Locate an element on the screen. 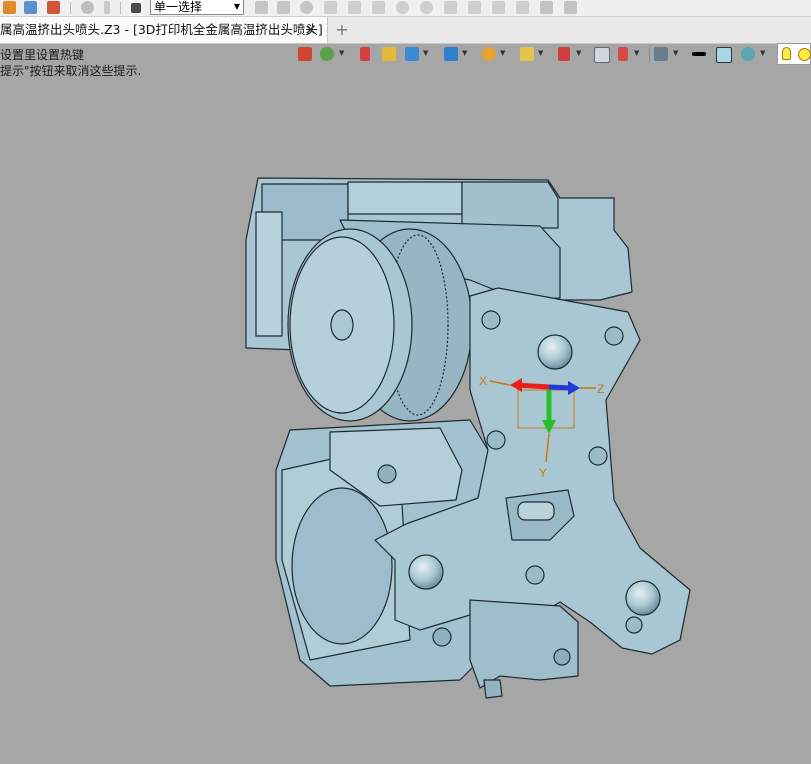 The width and height of the screenshot is (811, 764). z-axis-label: Z is located at coordinates (600, 389).